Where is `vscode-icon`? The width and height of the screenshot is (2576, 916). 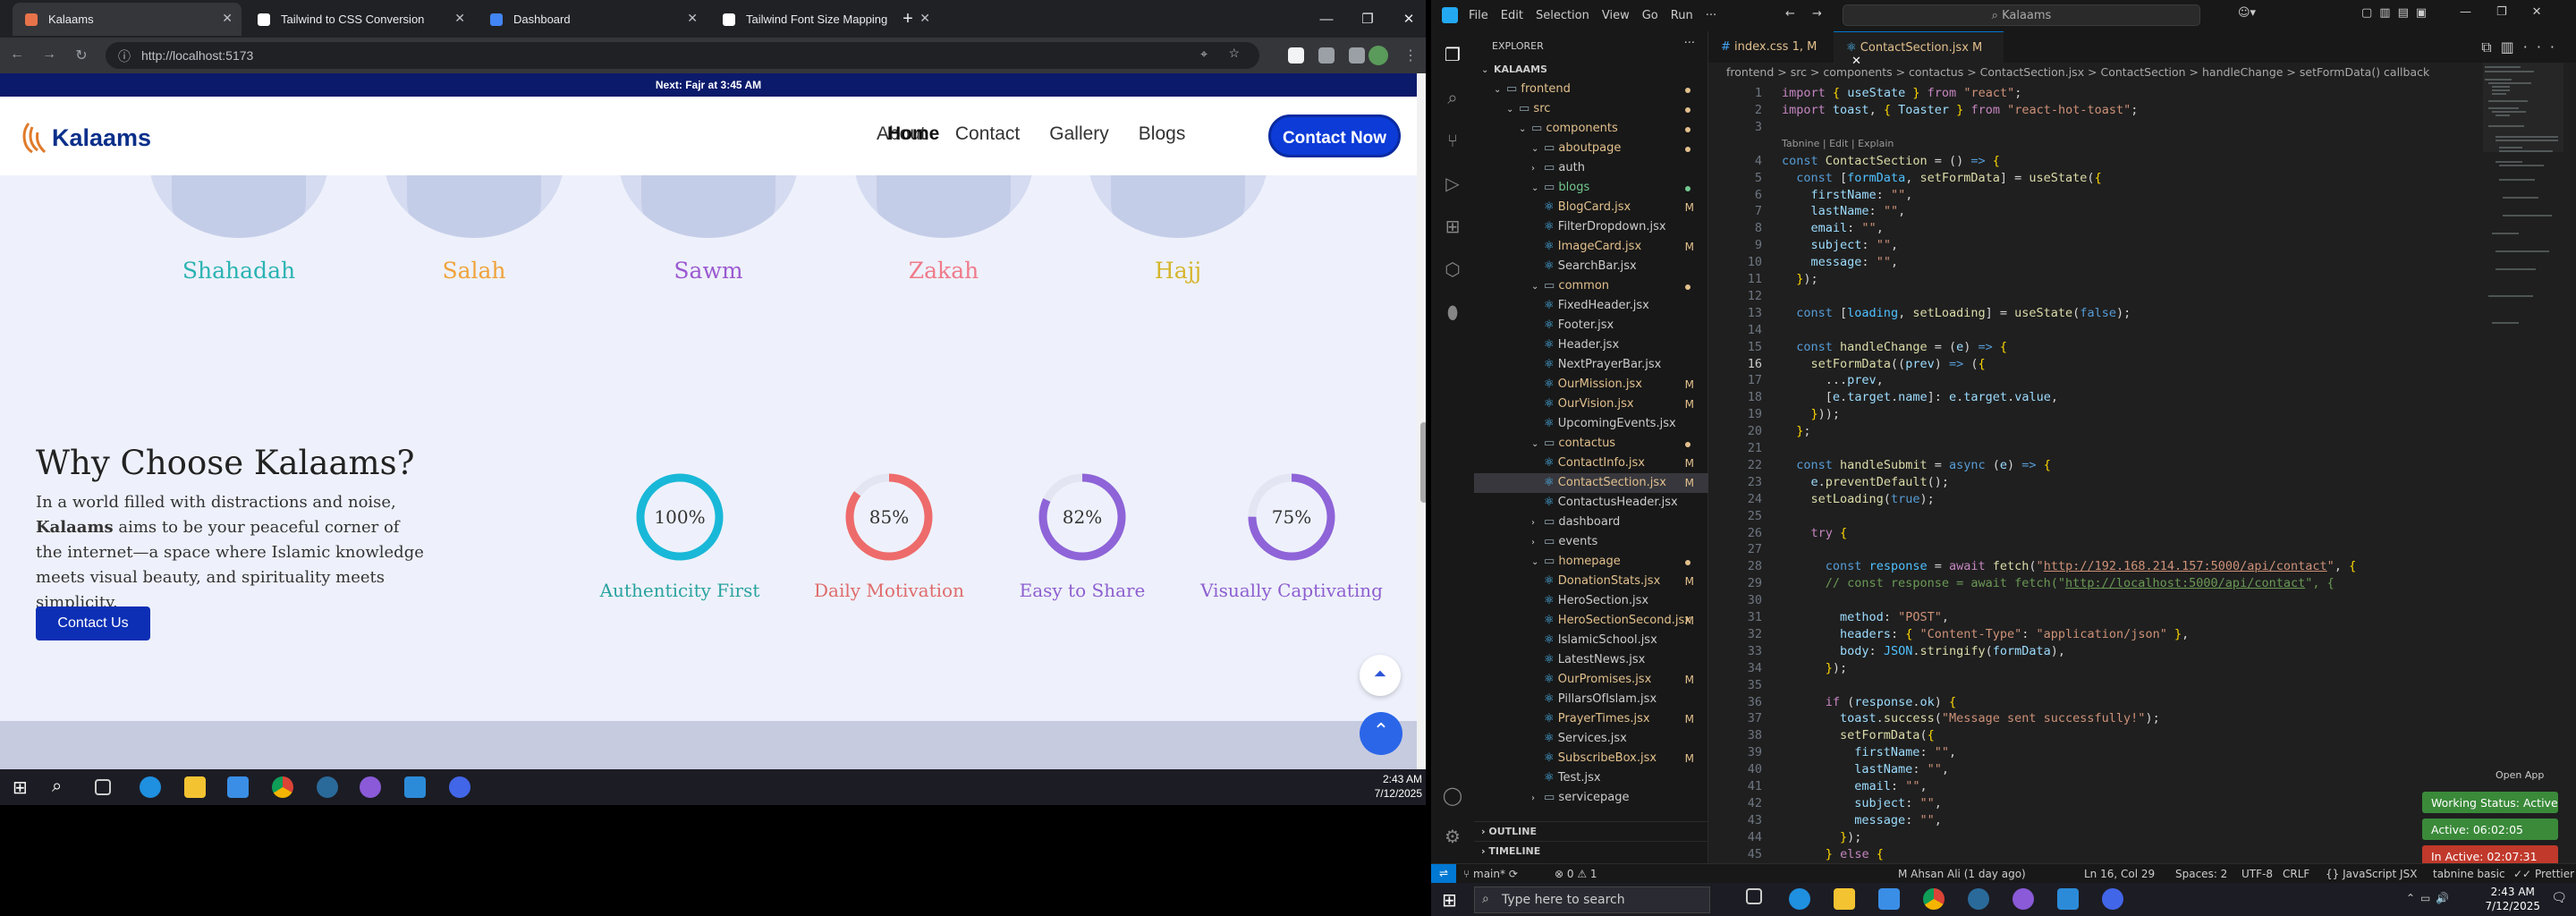 vscode-icon is located at coordinates (415, 787).